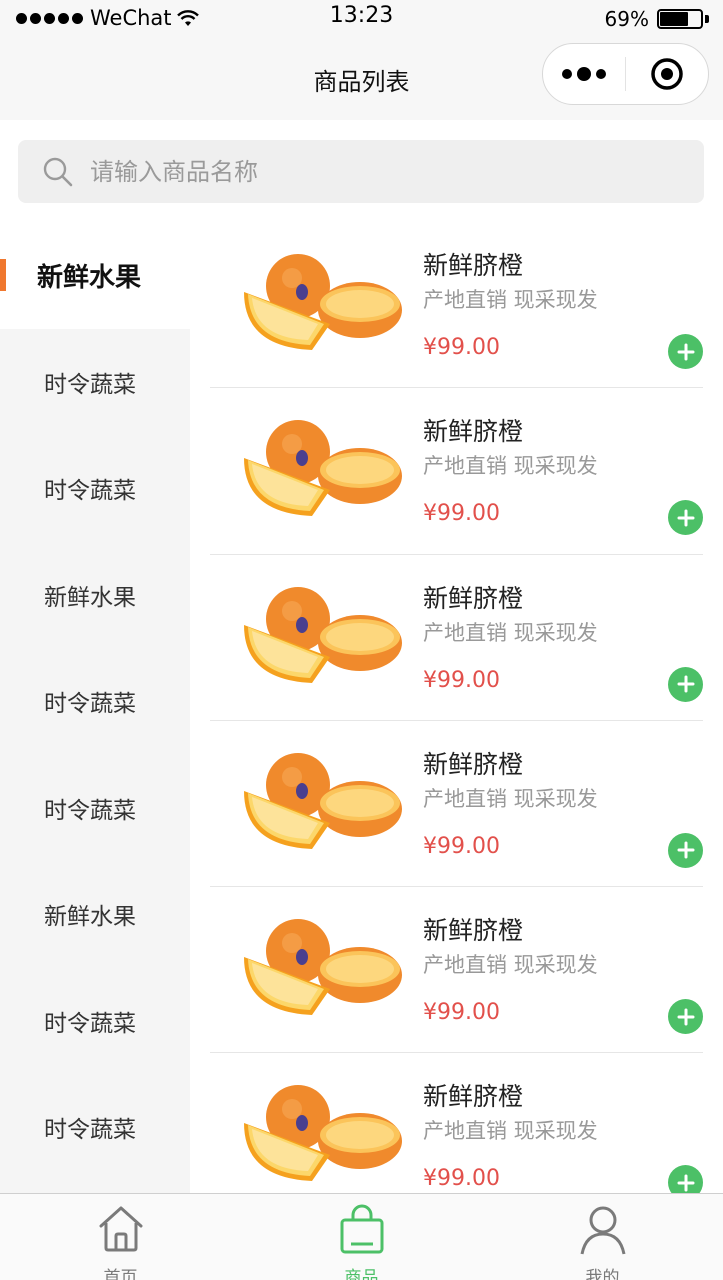 The image size is (723, 1280). I want to click on tab-label: 我的, so click(602, 1274).